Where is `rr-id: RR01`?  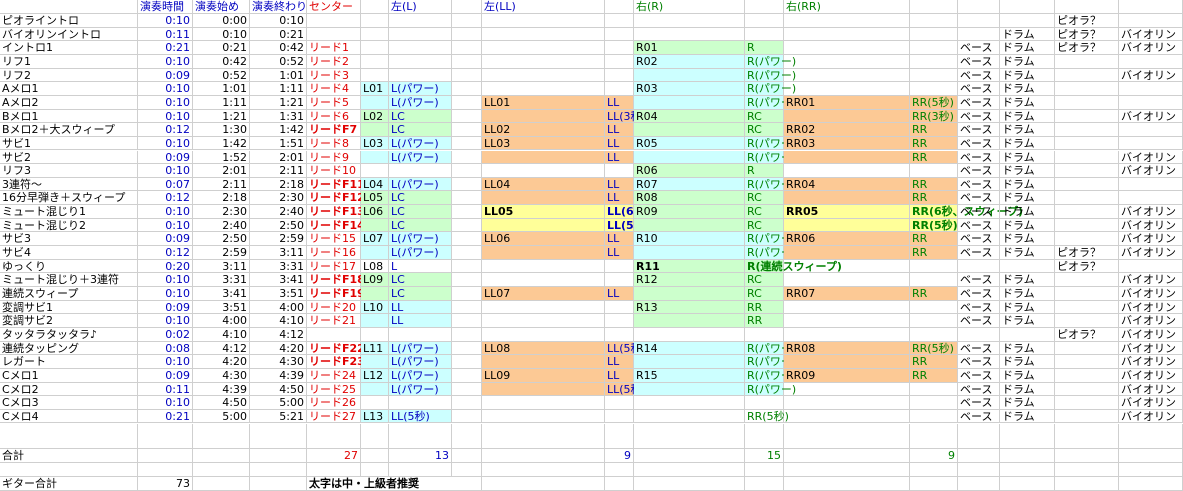 rr-id: RR01 is located at coordinates (847, 102).